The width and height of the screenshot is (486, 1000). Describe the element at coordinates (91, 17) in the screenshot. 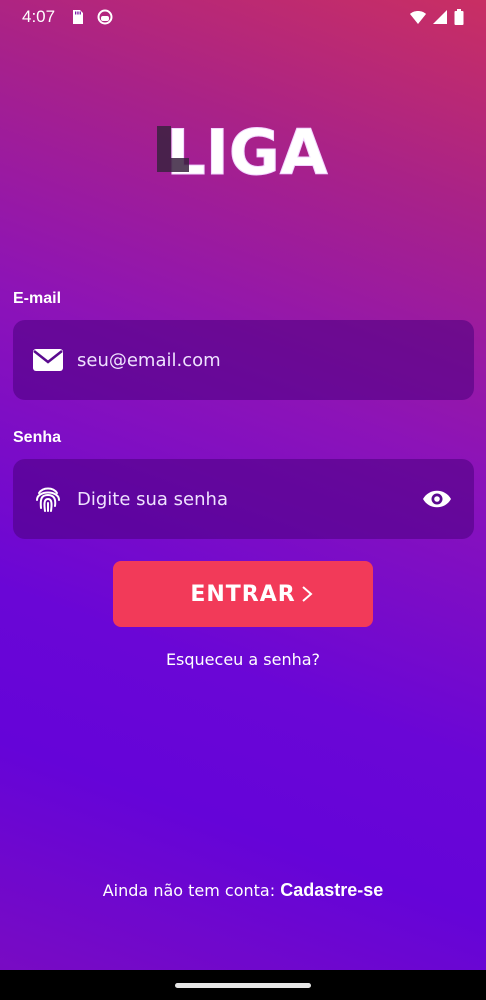

I see `status-icons-left` at that location.